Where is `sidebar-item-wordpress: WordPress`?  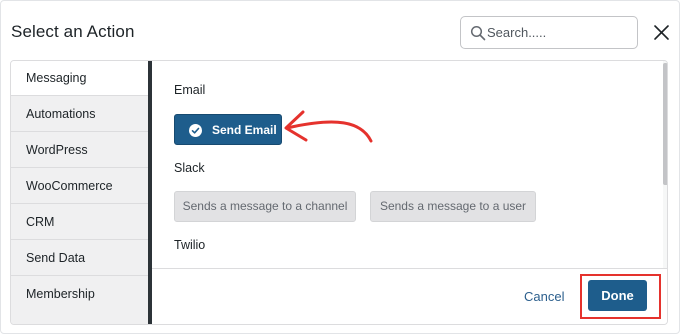 sidebar-item-wordpress: WordPress is located at coordinates (79, 150).